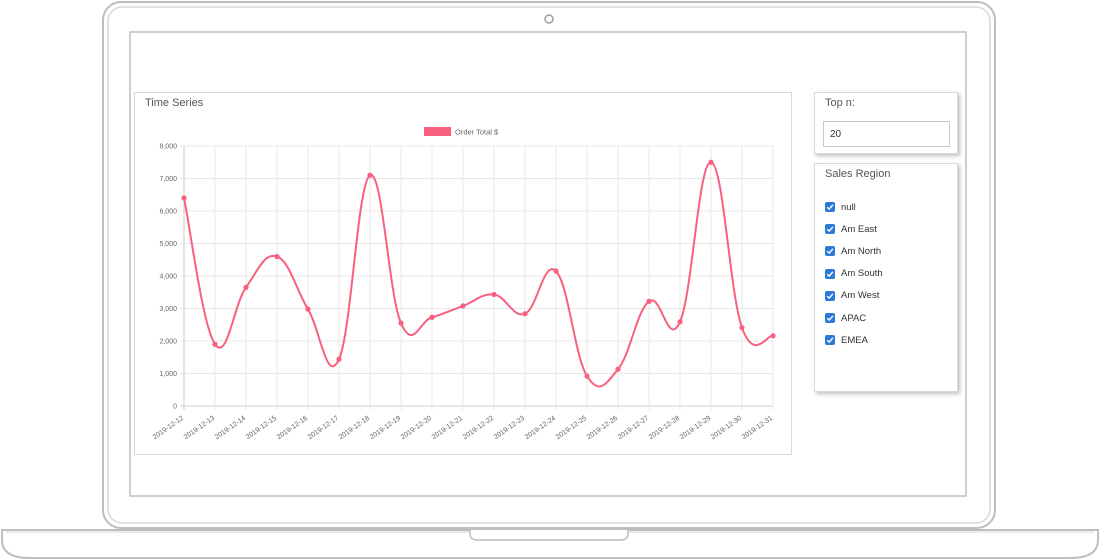 This screenshot has width=1100, height=560. Describe the element at coordinates (168, 428) in the screenshot. I see `x-tick-label: 2019-12-12` at that location.